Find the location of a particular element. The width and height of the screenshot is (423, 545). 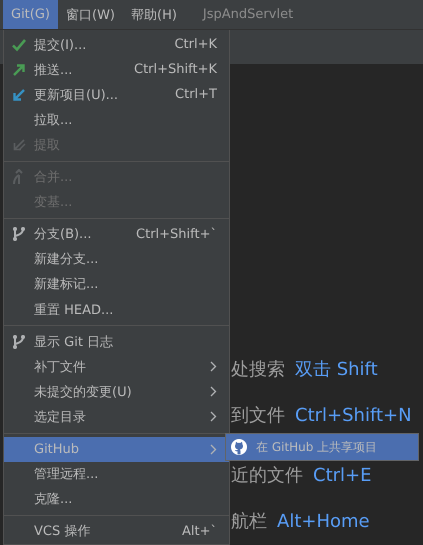

github-icon is located at coordinates (239, 447).